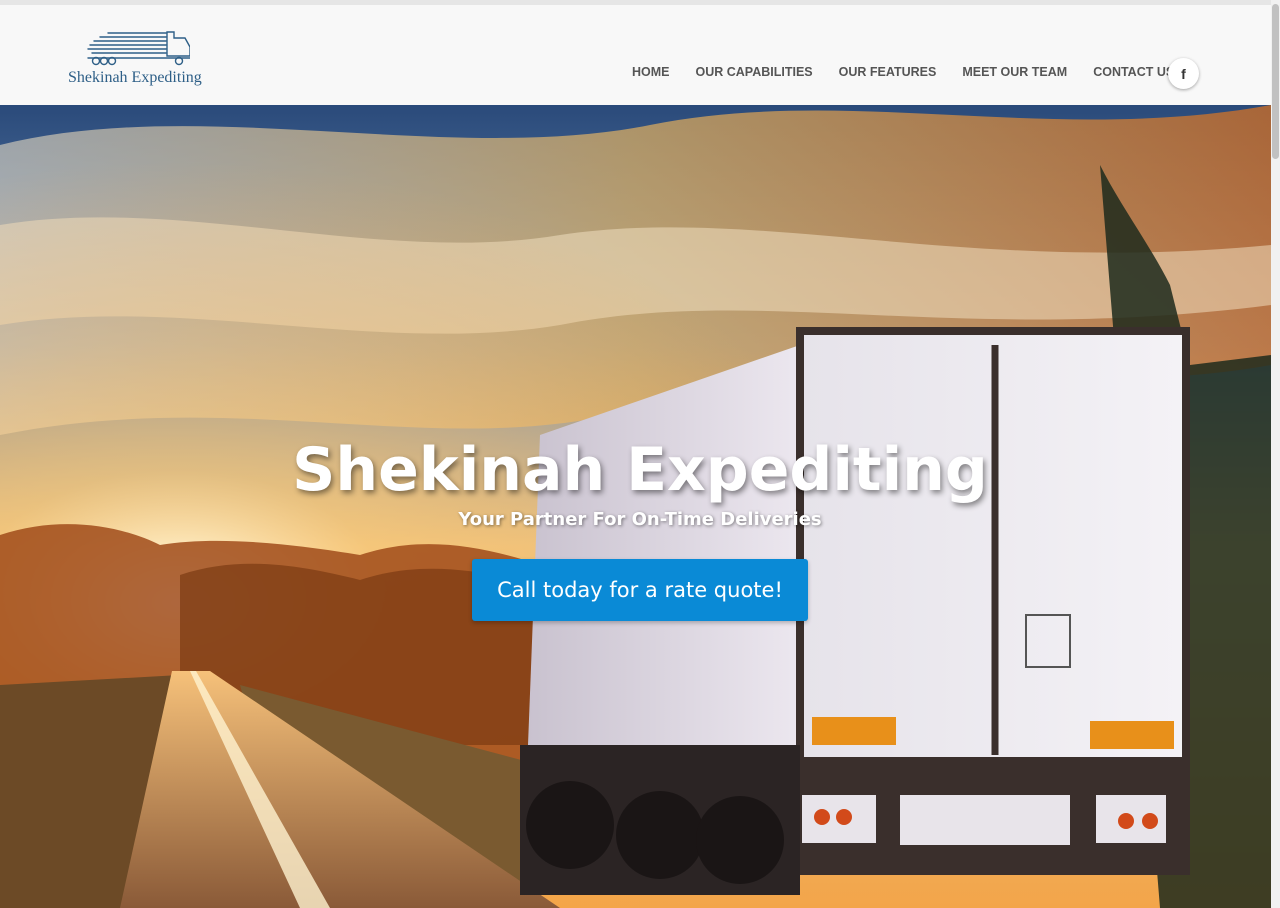  Describe the element at coordinates (138, 48) in the screenshot. I see `truck-icon` at that location.